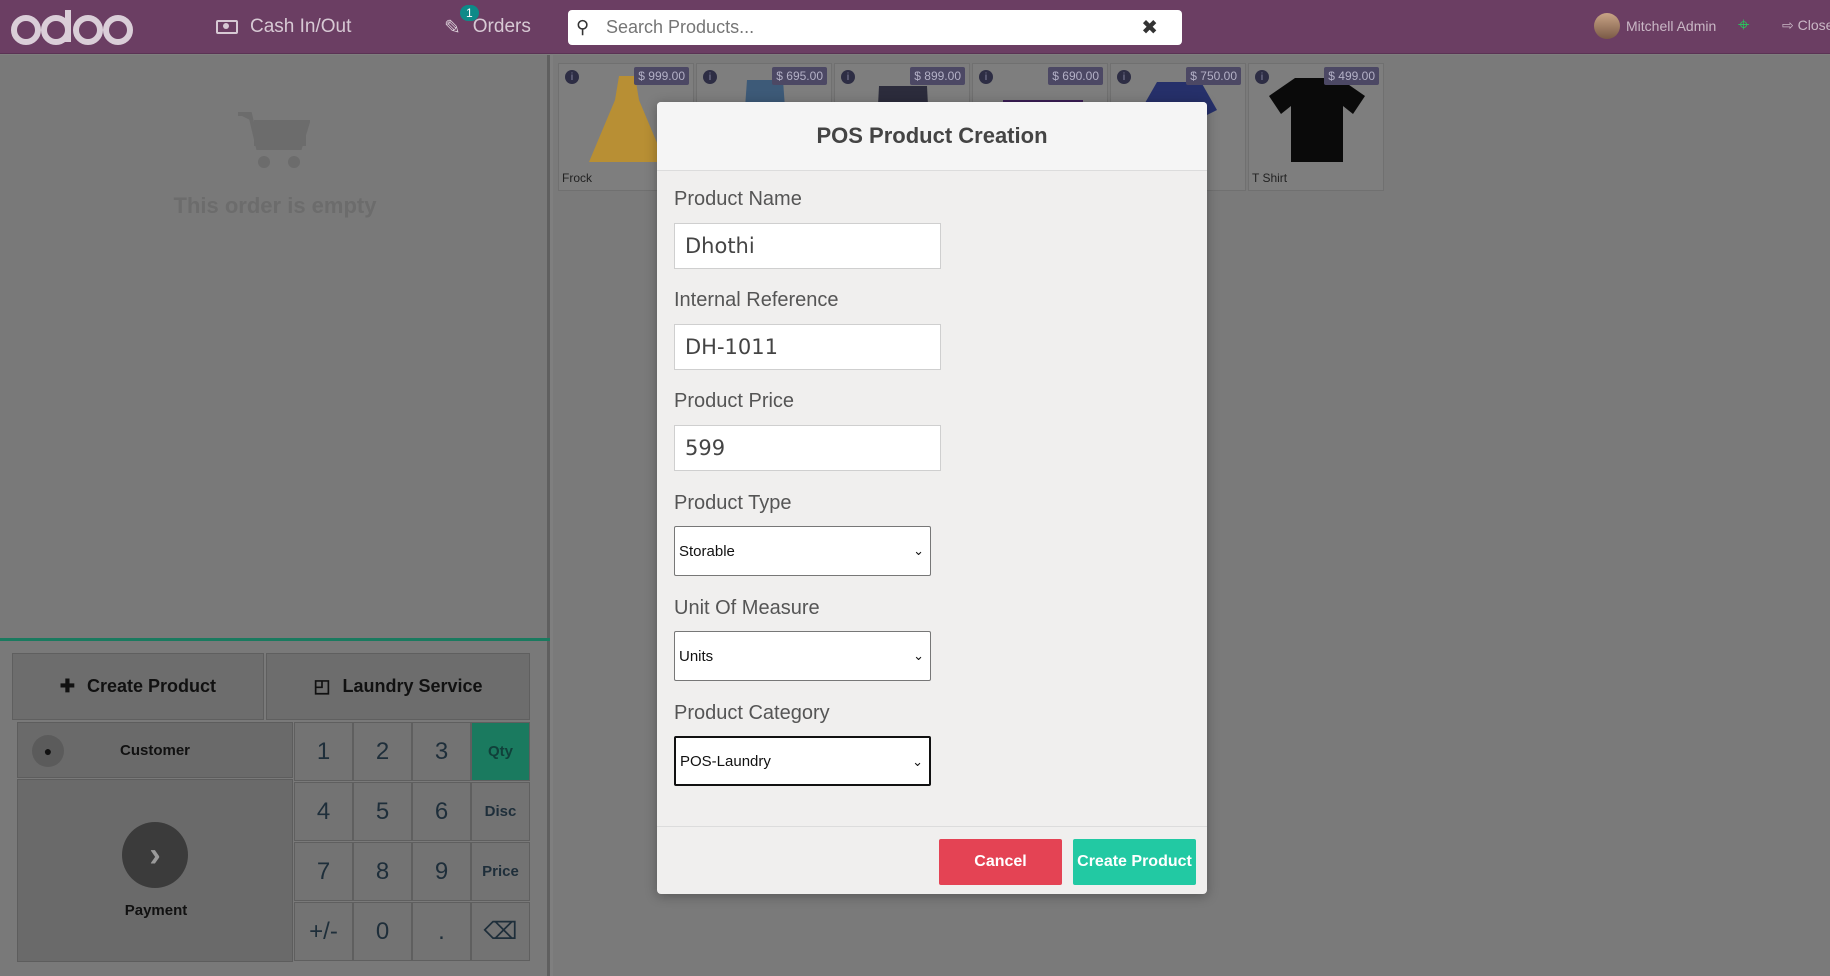  What do you see at coordinates (1316, 127) in the screenshot?
I see `product-card: i $ 499.00 T Shirt` at bounding box center [1316, 127].